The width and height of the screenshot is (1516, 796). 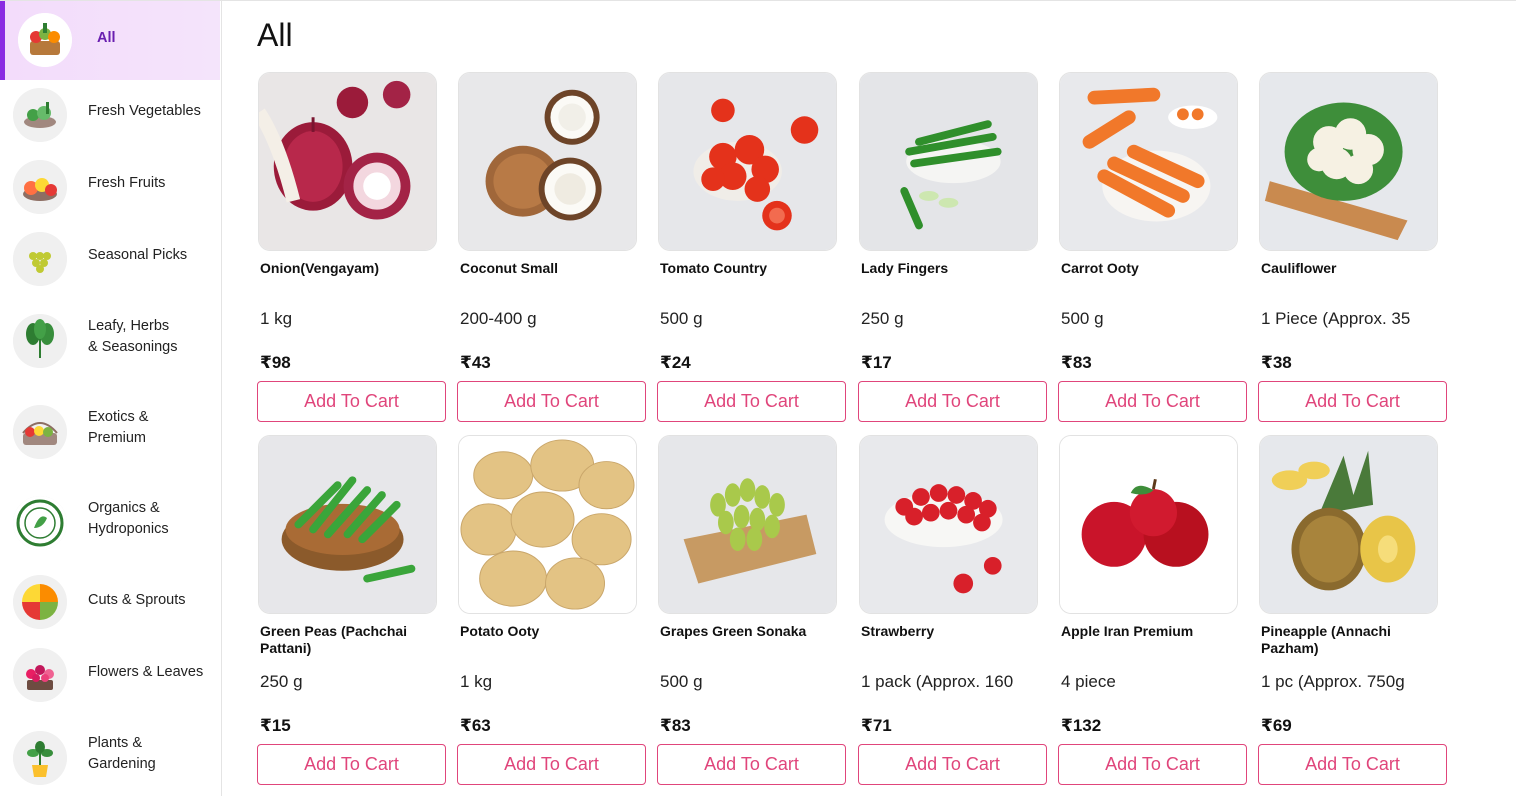 I want to click on category-exotics-premium: Exotics & Premium, so click(x=110, y=432).